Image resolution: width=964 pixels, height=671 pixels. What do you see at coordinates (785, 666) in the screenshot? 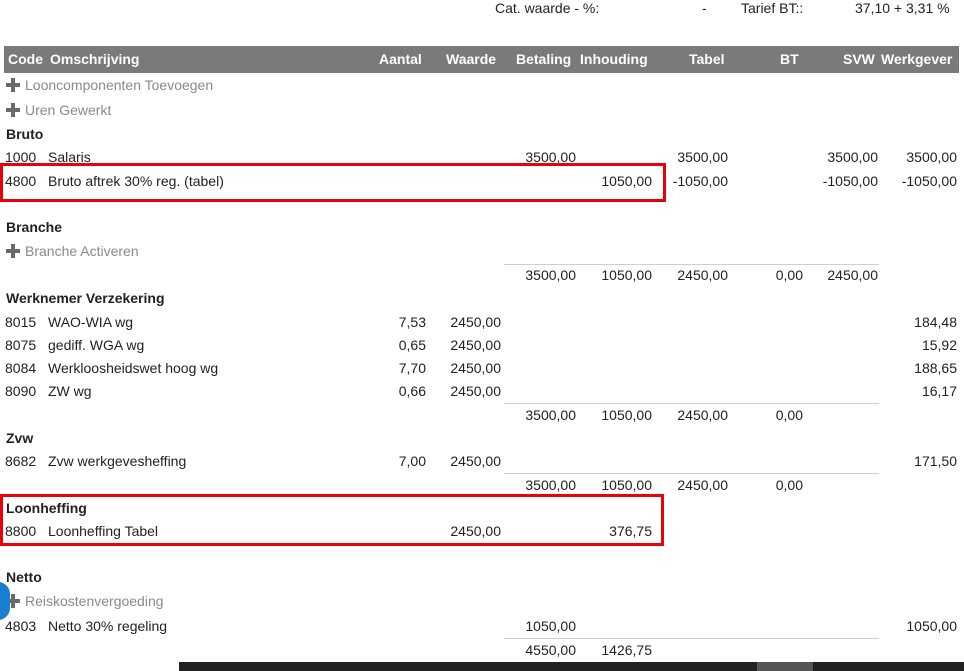
I see `taskbar-item` at bounding box center [785, 666].